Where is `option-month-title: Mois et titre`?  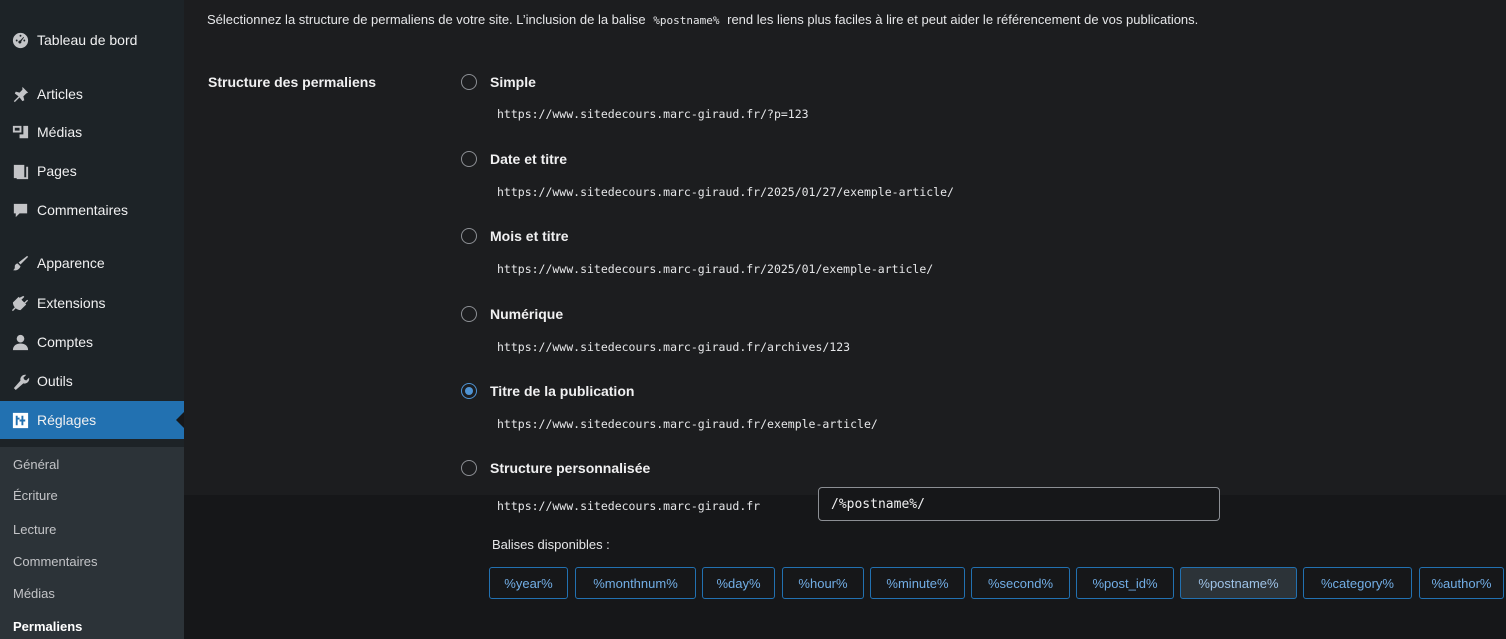
option-month-title: Mois et titre is located at coordinates (515, 236).